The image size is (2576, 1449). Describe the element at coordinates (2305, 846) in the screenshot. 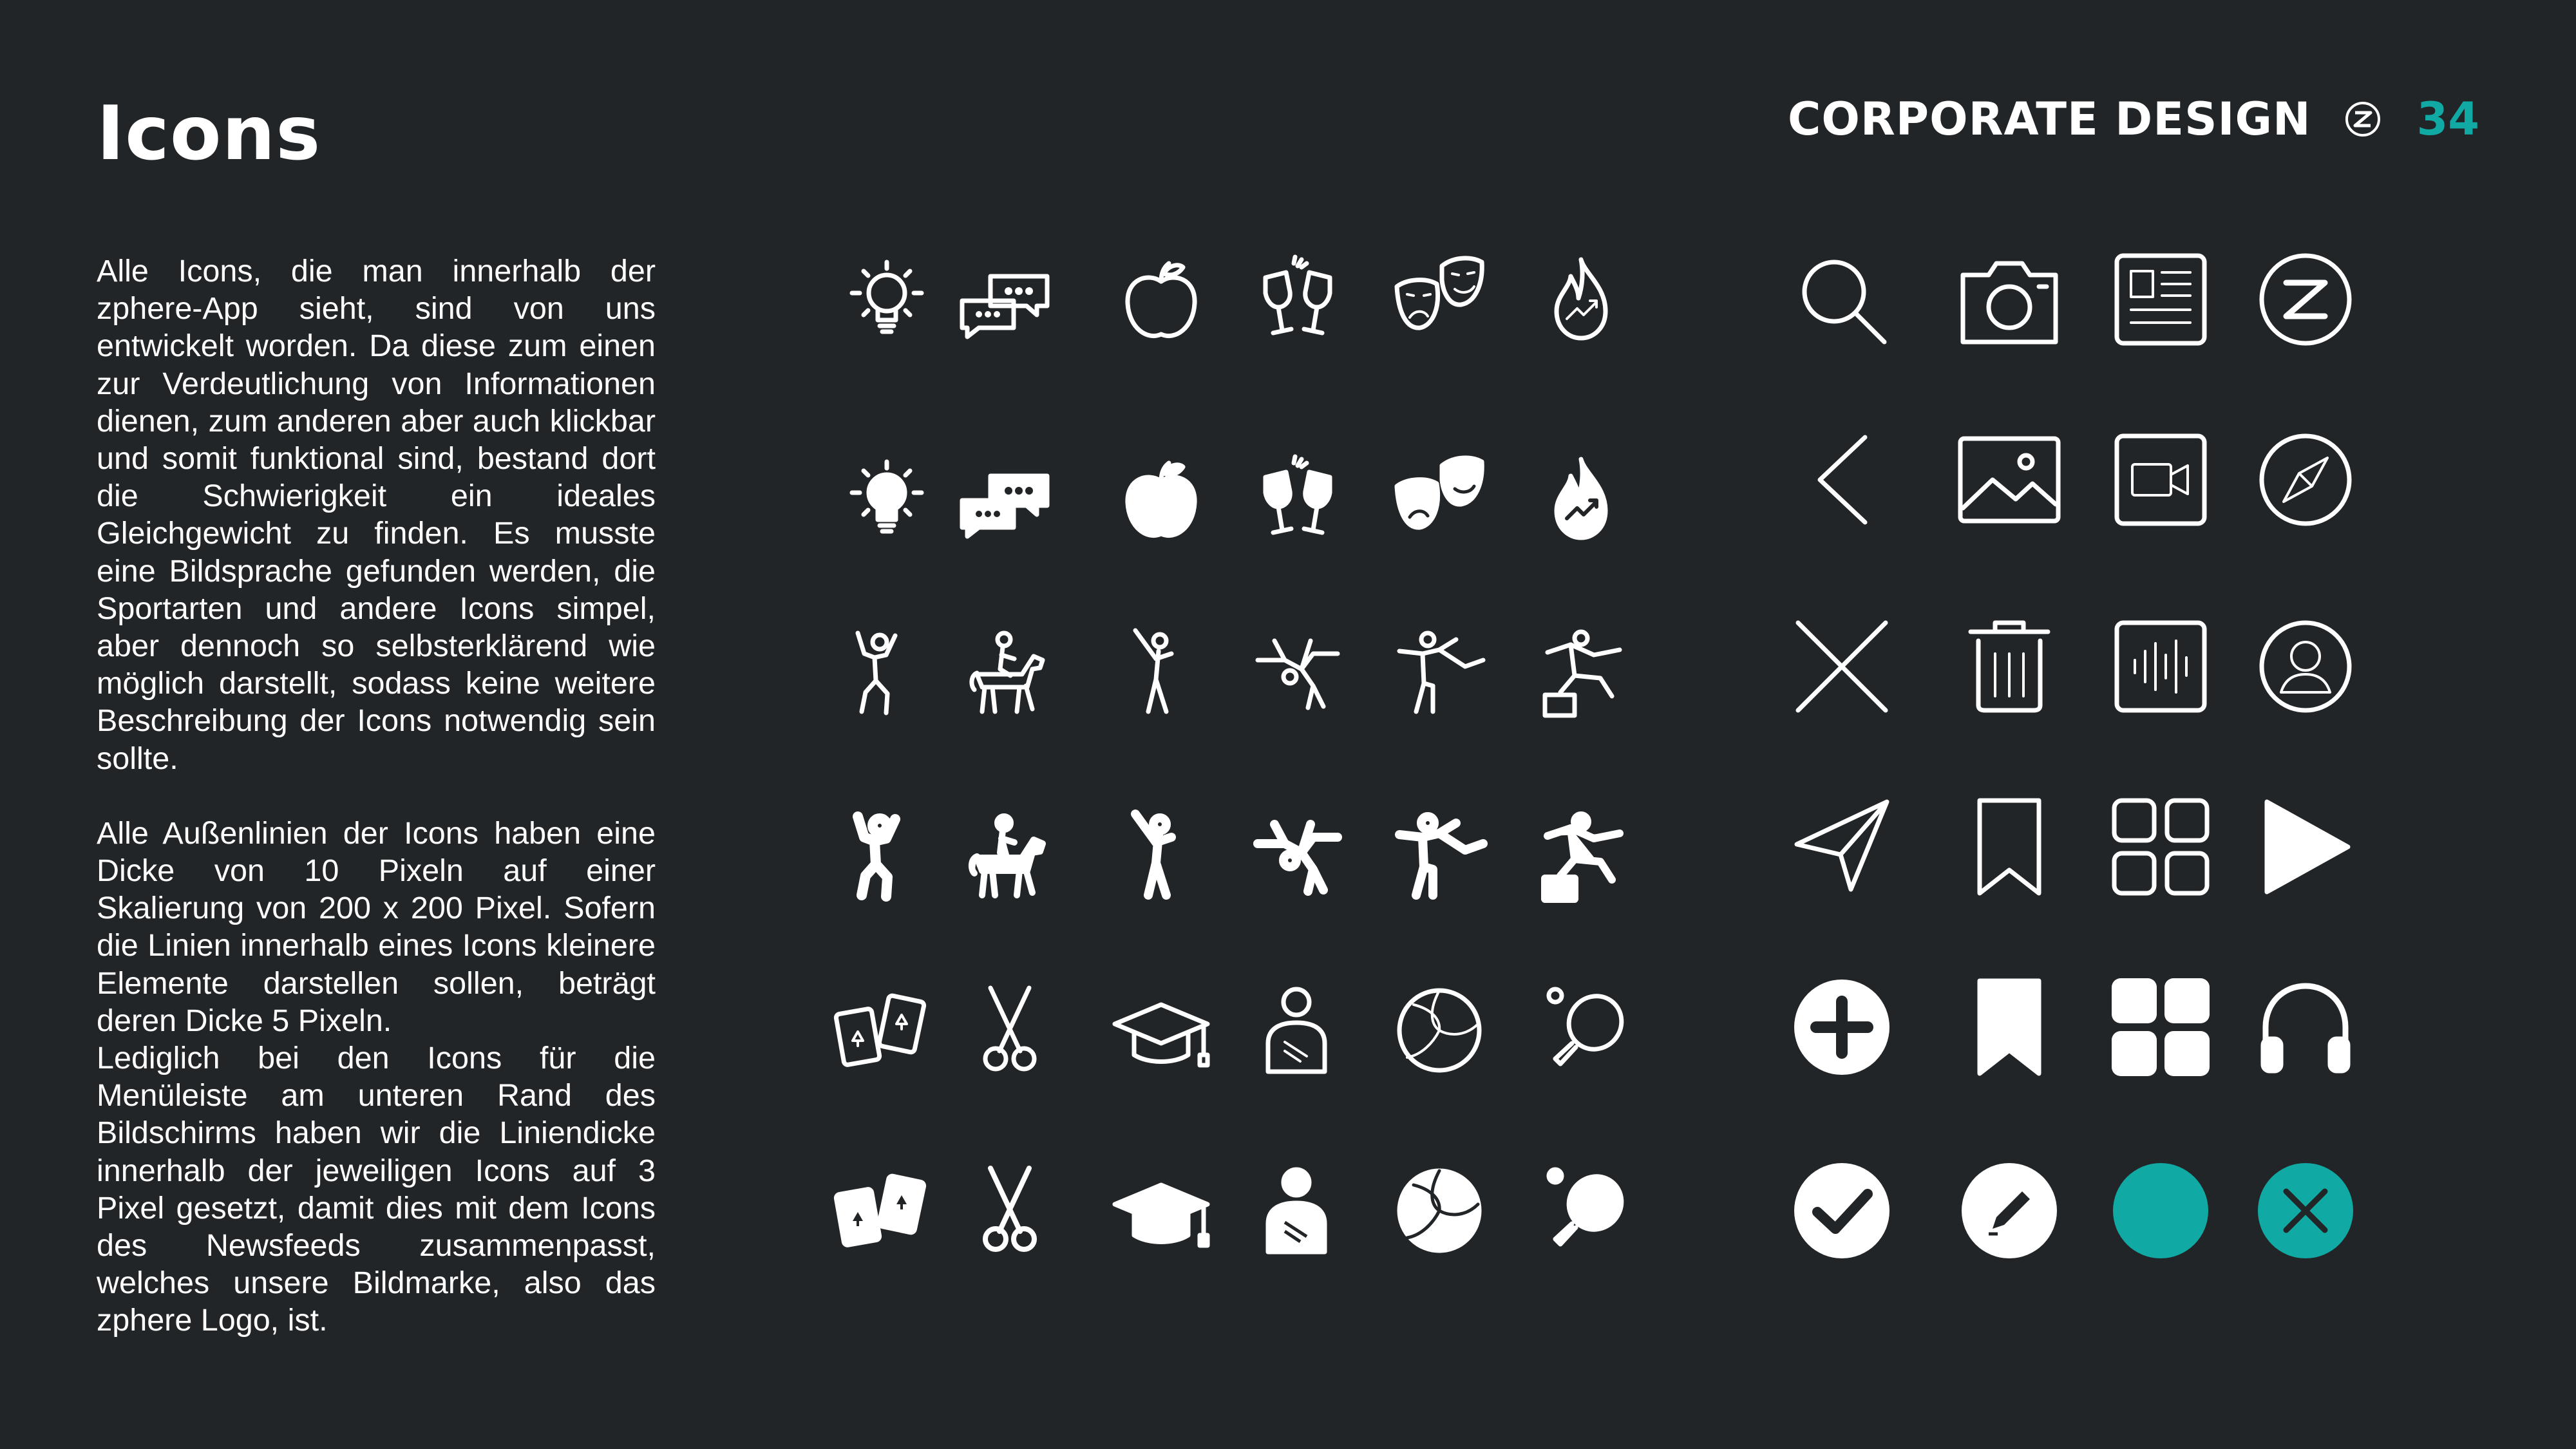

I see `play-icon` at that location.